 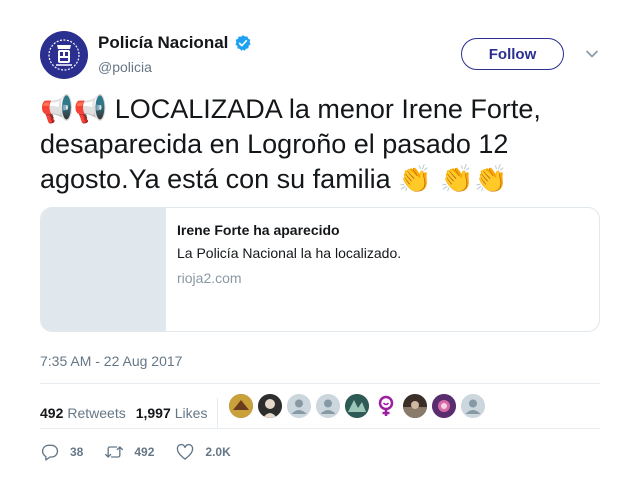 What do you see at coordinates (218, 452) in the screenshot?
I see `like-count: 2.0K` at bounding box center [218, 452].